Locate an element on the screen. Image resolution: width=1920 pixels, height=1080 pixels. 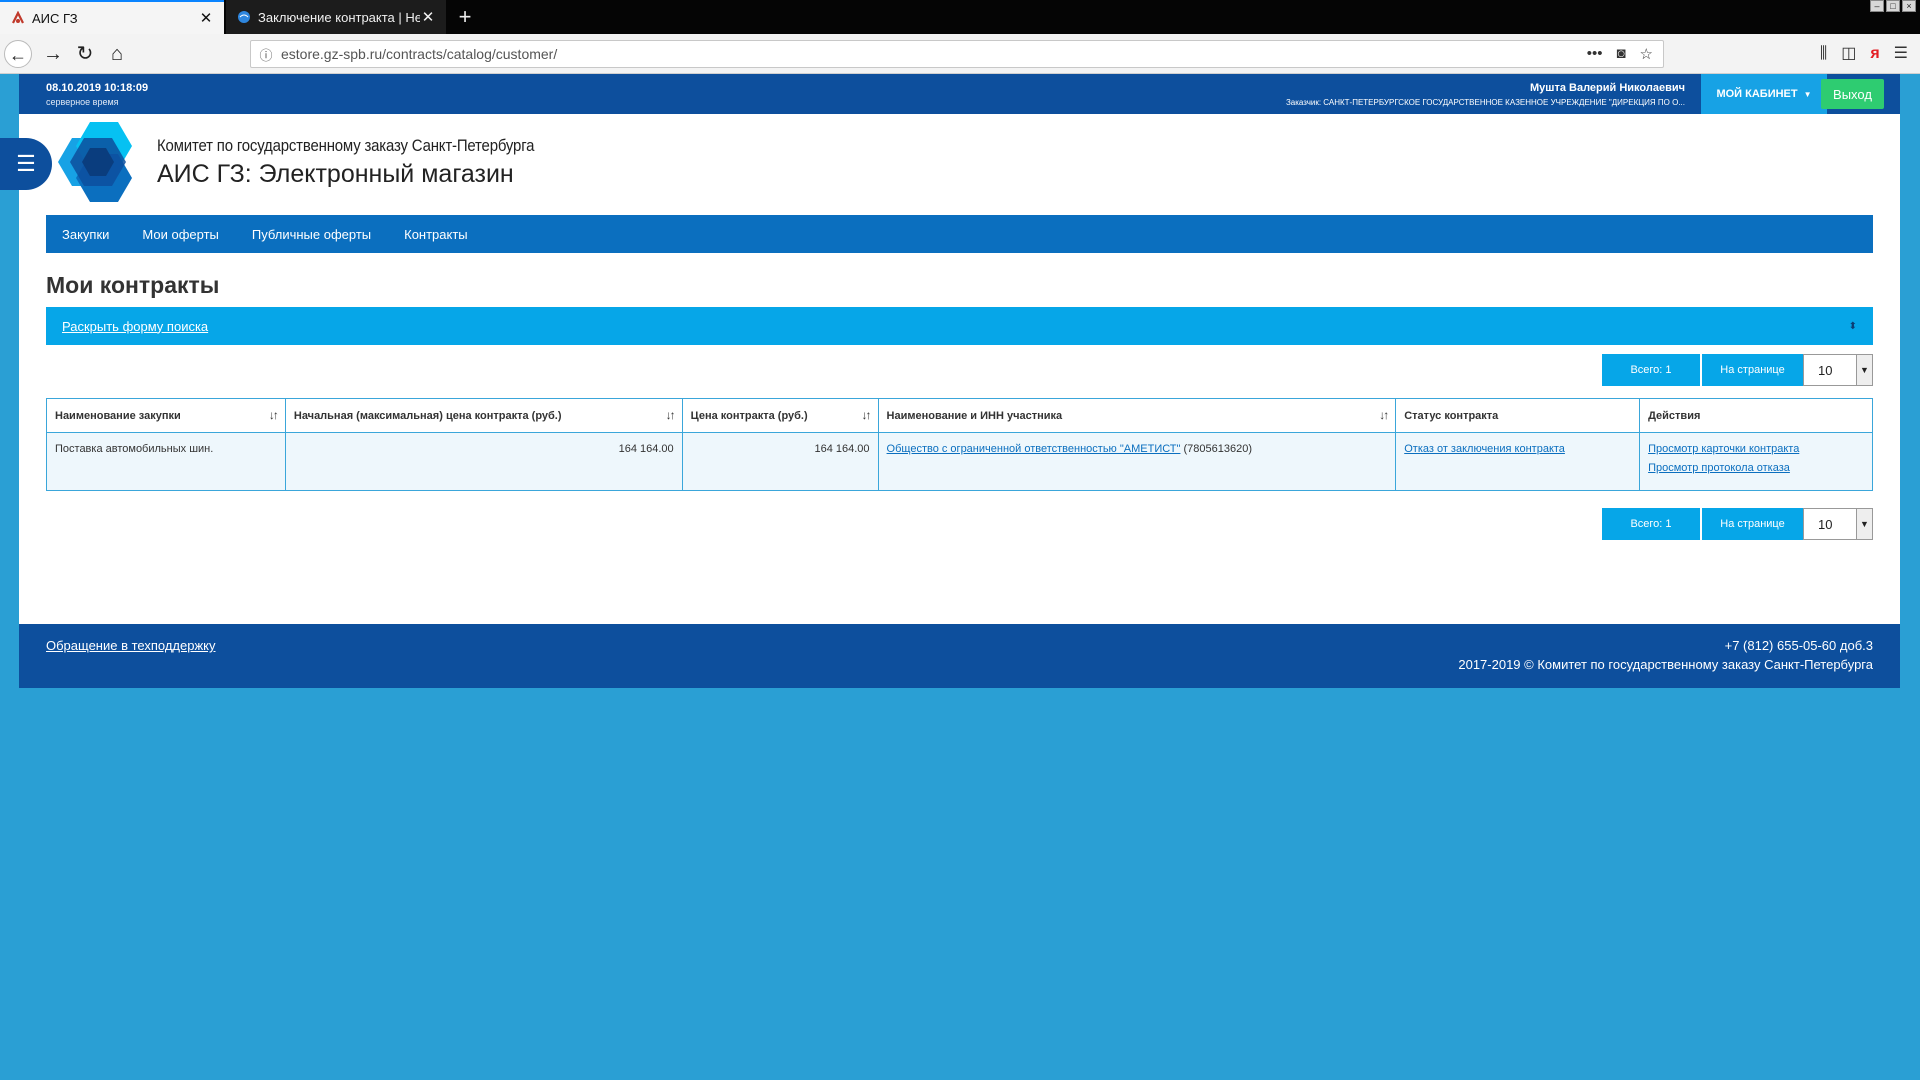
nav-item-purchases: Закупки is located at coordinates (85, 234).